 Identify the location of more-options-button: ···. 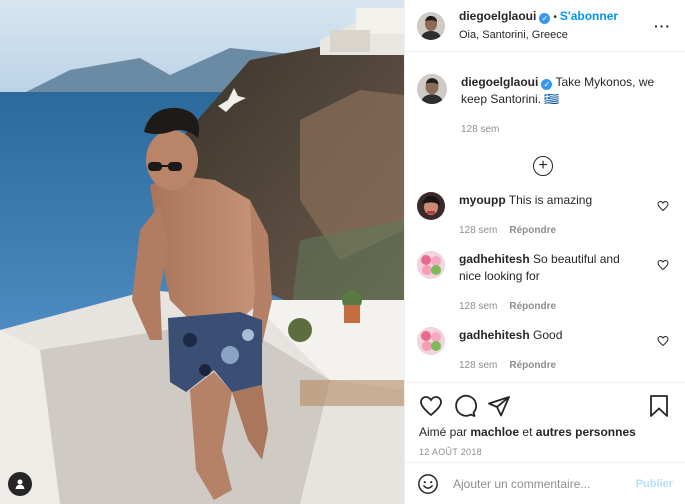
(662, 26).